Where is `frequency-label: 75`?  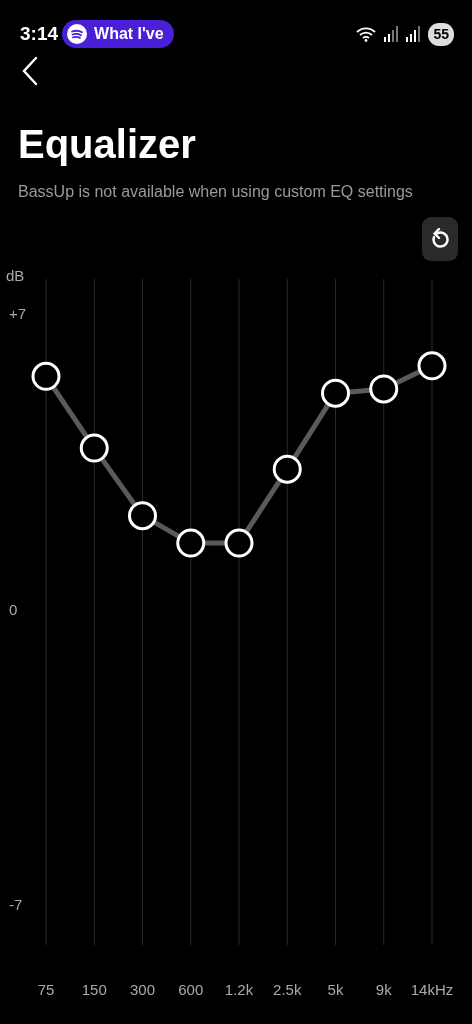
frequency-label: 75 is located at coordinates (46, 989).